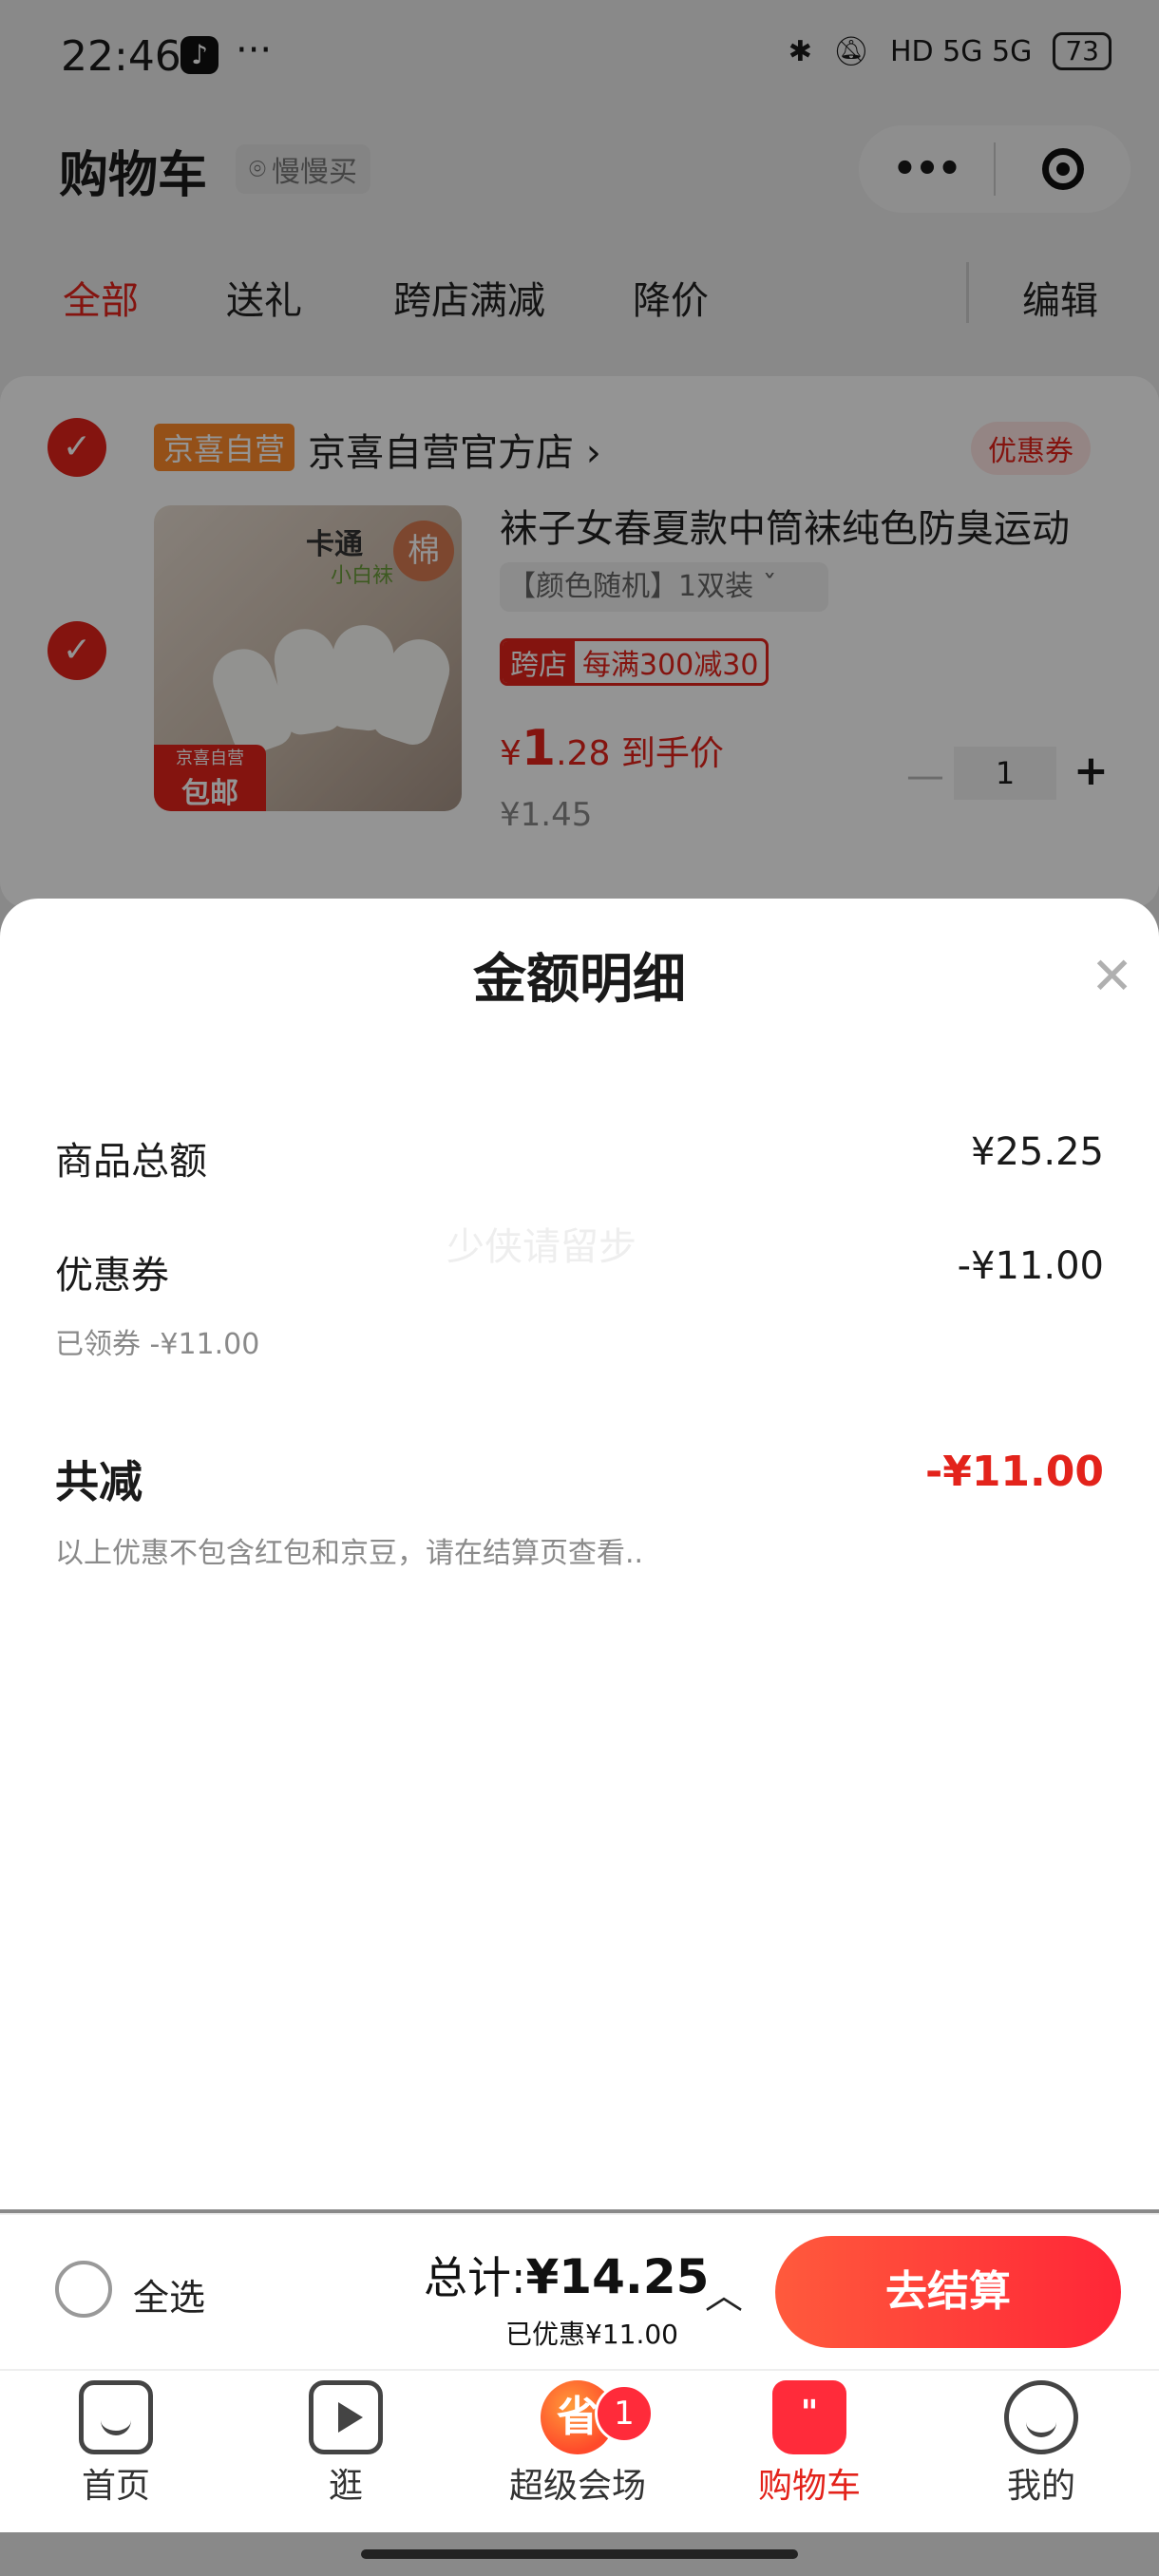 This screenshot has height=2576, width=1159. What do you see at coordinates (724, 2292) in the screenshot?
I see `chevron-up-icon: ︿` at bounding box center [724, 2292].